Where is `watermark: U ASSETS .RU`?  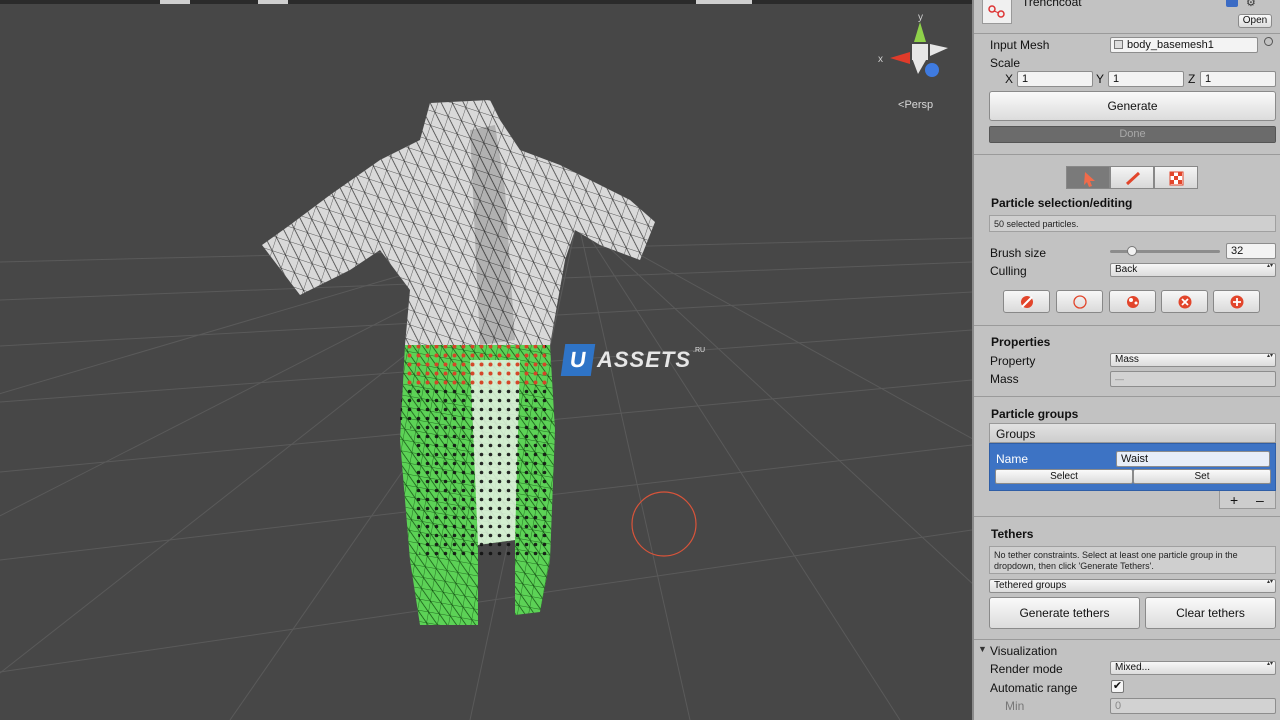 watermark: U ASSETS .RU is located at coordinates (633, 360).